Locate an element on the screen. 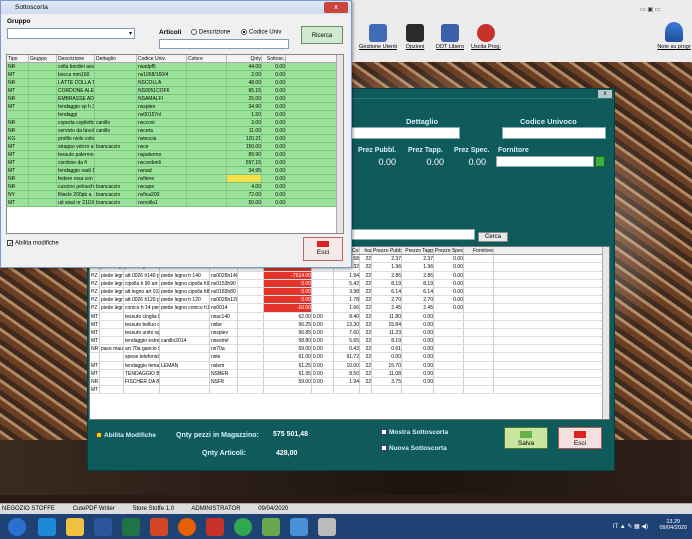 The image size is (692, 539). table-row: fendaggi ns00157nl 1.50 0.00 is located at coordinates (175, 115).